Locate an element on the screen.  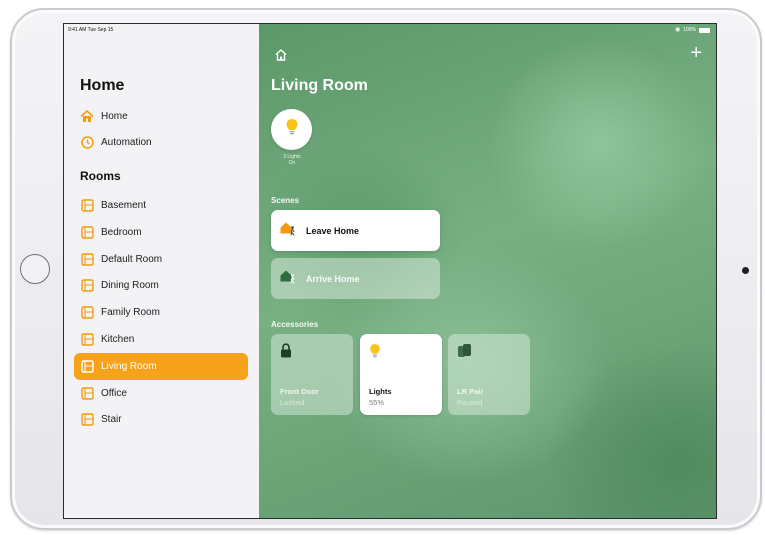
lights-status-button is located at coordinates (291, 129).